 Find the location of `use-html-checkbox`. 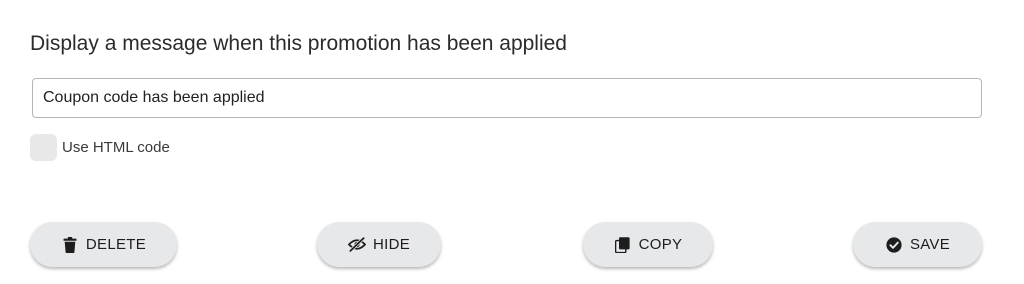

use-html-checkbox is located at coordinates (43, 147).